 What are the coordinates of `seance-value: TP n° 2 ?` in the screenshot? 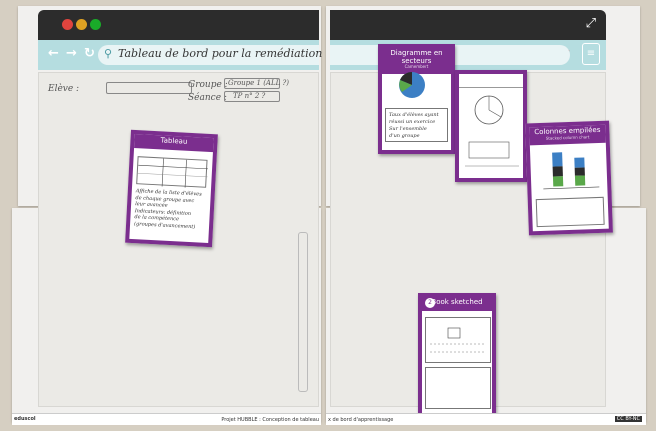 It's located at (249, 96).